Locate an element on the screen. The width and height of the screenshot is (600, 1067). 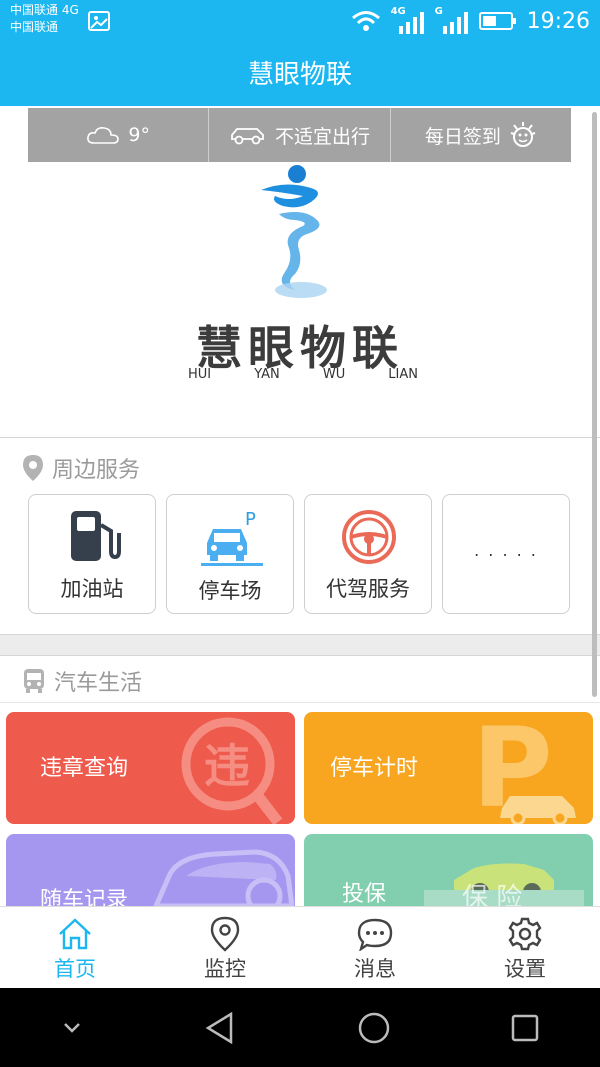
status-icons: 4G G 19:26 is located at coordinates (470, 21).